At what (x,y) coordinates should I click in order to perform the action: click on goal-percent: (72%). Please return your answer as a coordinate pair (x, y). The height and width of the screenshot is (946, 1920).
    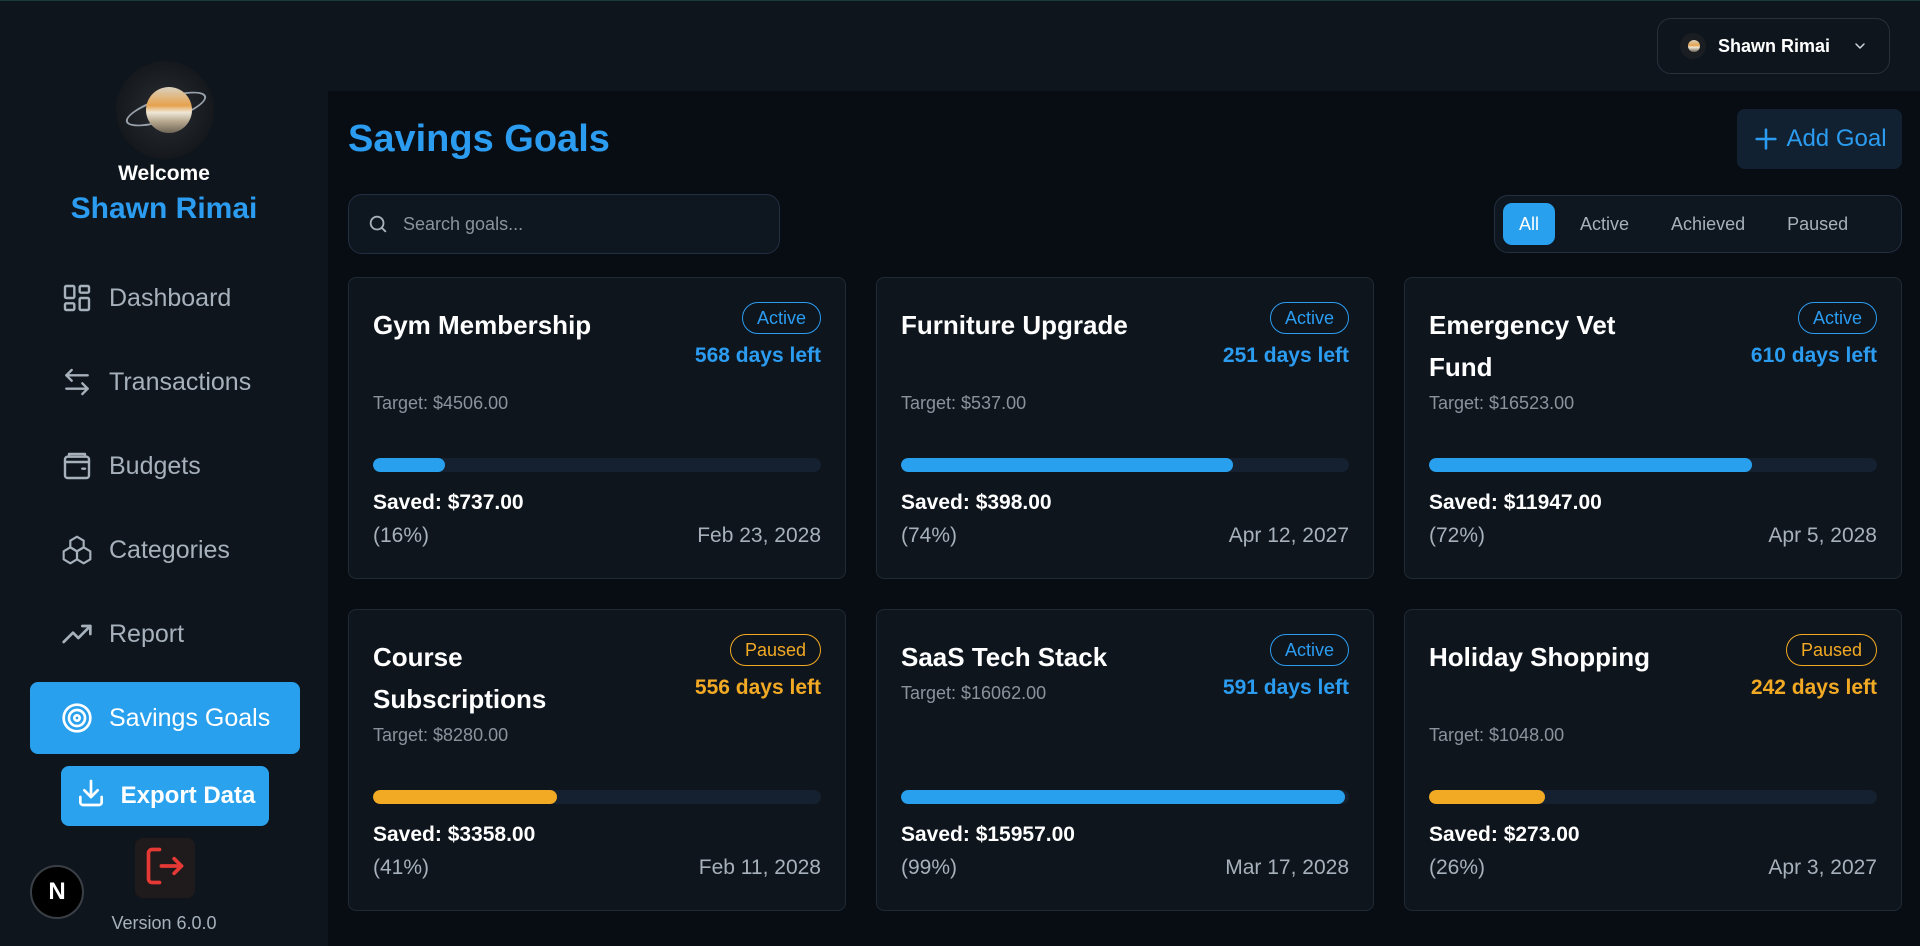
    Looking at the image, I should click on (1457, 535).